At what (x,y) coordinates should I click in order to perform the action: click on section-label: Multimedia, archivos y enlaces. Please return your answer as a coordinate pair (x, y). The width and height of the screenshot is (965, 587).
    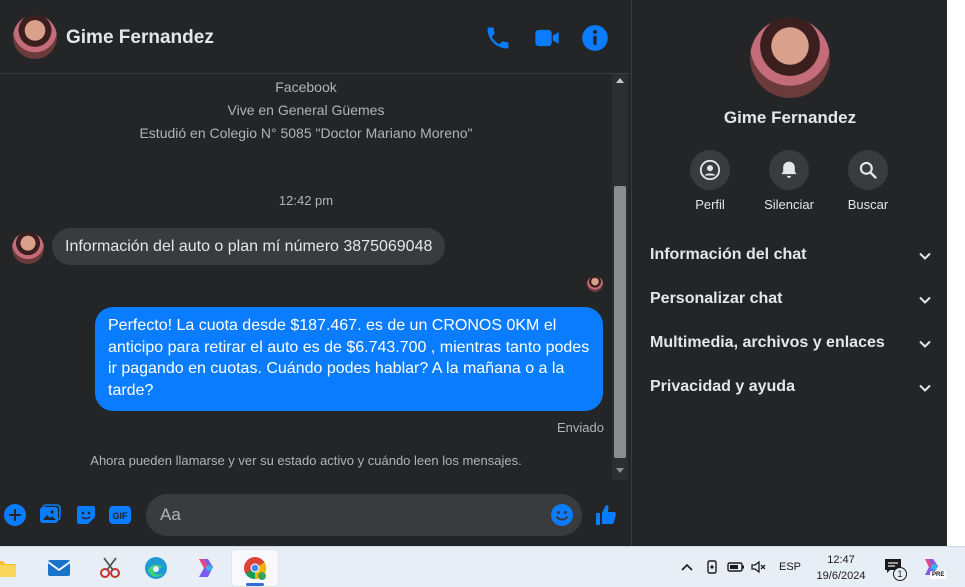
    Looking at the image, I should click on (767, 342).